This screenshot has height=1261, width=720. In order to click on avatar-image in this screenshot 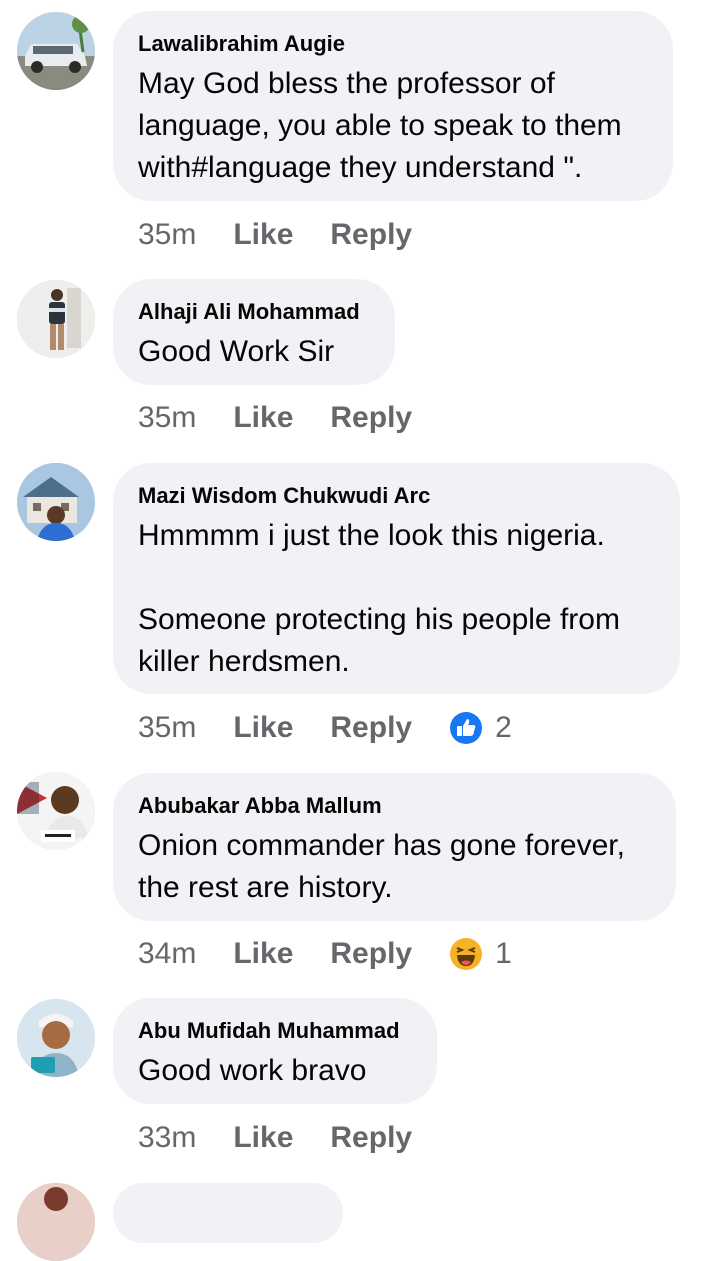, I will do `click(56, 1222)`.